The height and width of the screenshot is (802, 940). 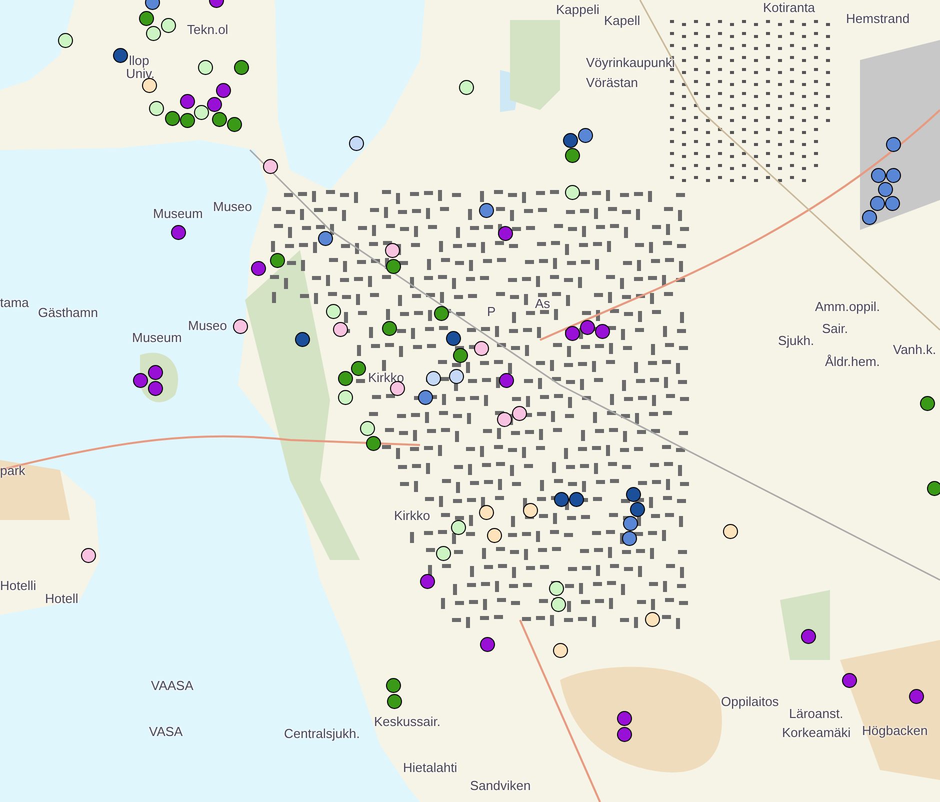 What do you see at coordinates (612, 82) in the screenshot?
I see `place-label: Vörästan` at bounding box center [612, 82].